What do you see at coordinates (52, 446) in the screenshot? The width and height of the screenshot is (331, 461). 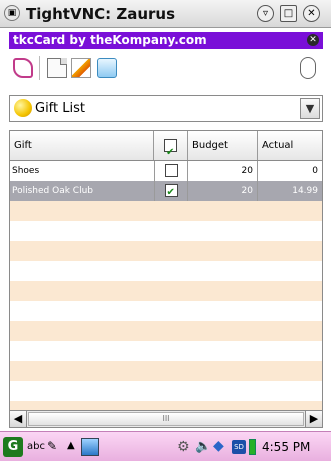 I see `pen-icon: ✎` at bounding box center [52, 446].